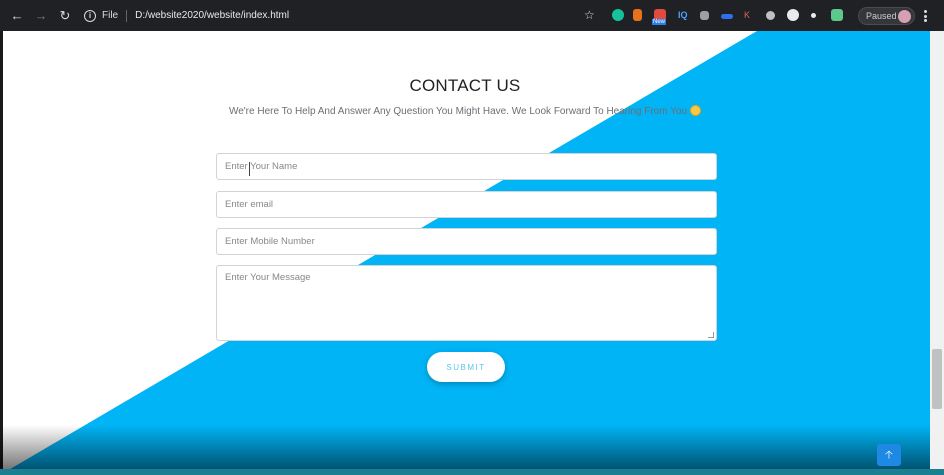 The height and width of the screenshot is (475, 944). What do you see at coordinates (465, 447) in the screenshot?
I see `bottom-shadow` at bounding box center [465, 447].